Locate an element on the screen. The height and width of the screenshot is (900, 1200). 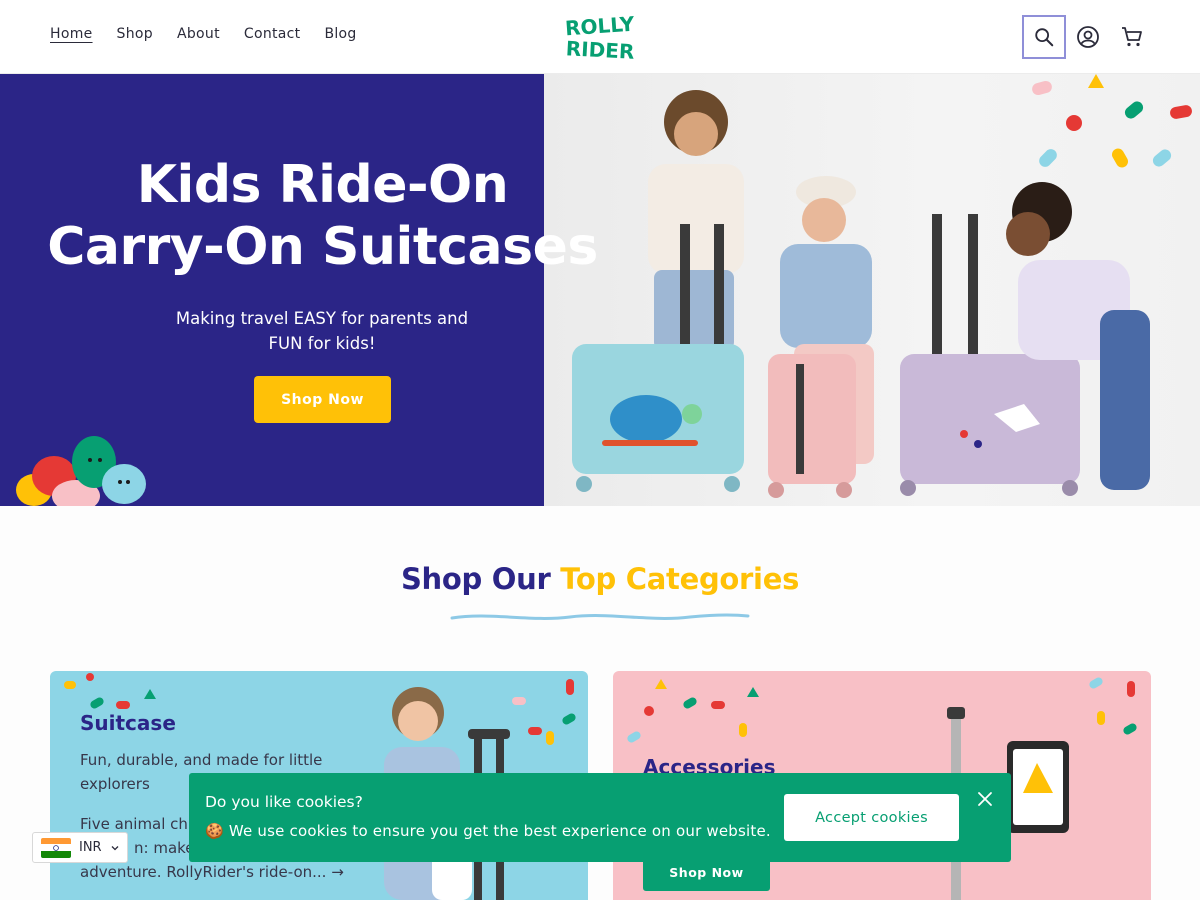
rollyrider-logo: ROLLY RIDER is located at coordinates (599, 37).